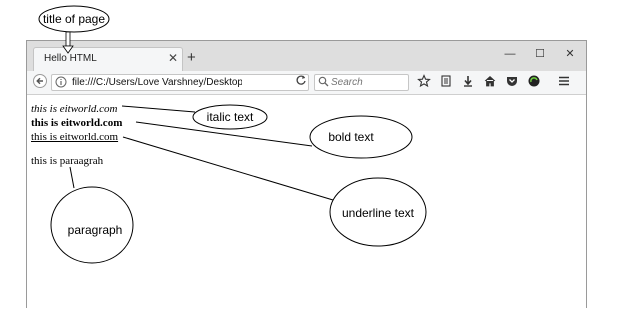 The height and width of the screenshot is (309, 627). I want to click on bold-callout-label: bold text, so click(351, 137).